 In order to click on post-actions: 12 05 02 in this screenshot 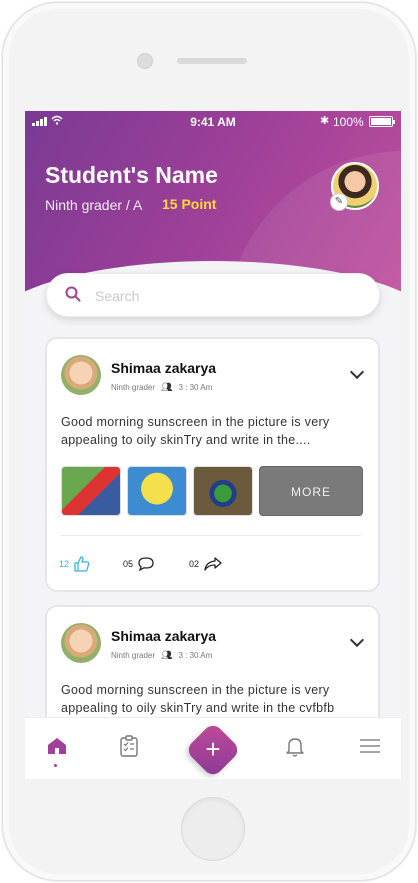, I will do `click(141, 564)`.